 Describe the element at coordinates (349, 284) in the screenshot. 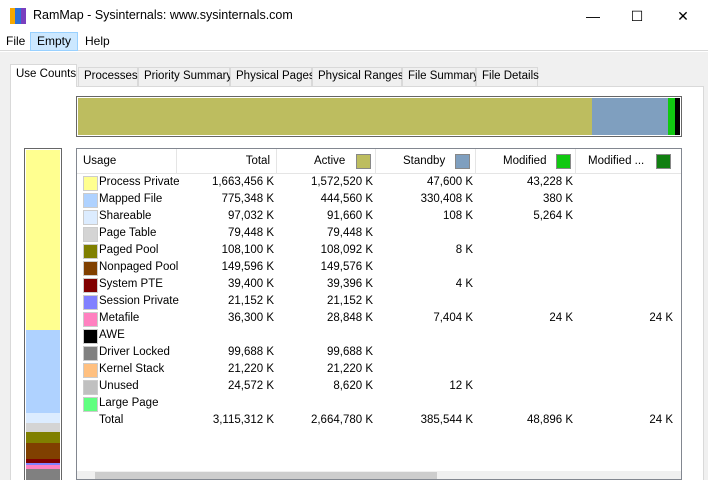

I see `cell-active: 39,396 K` at that location.